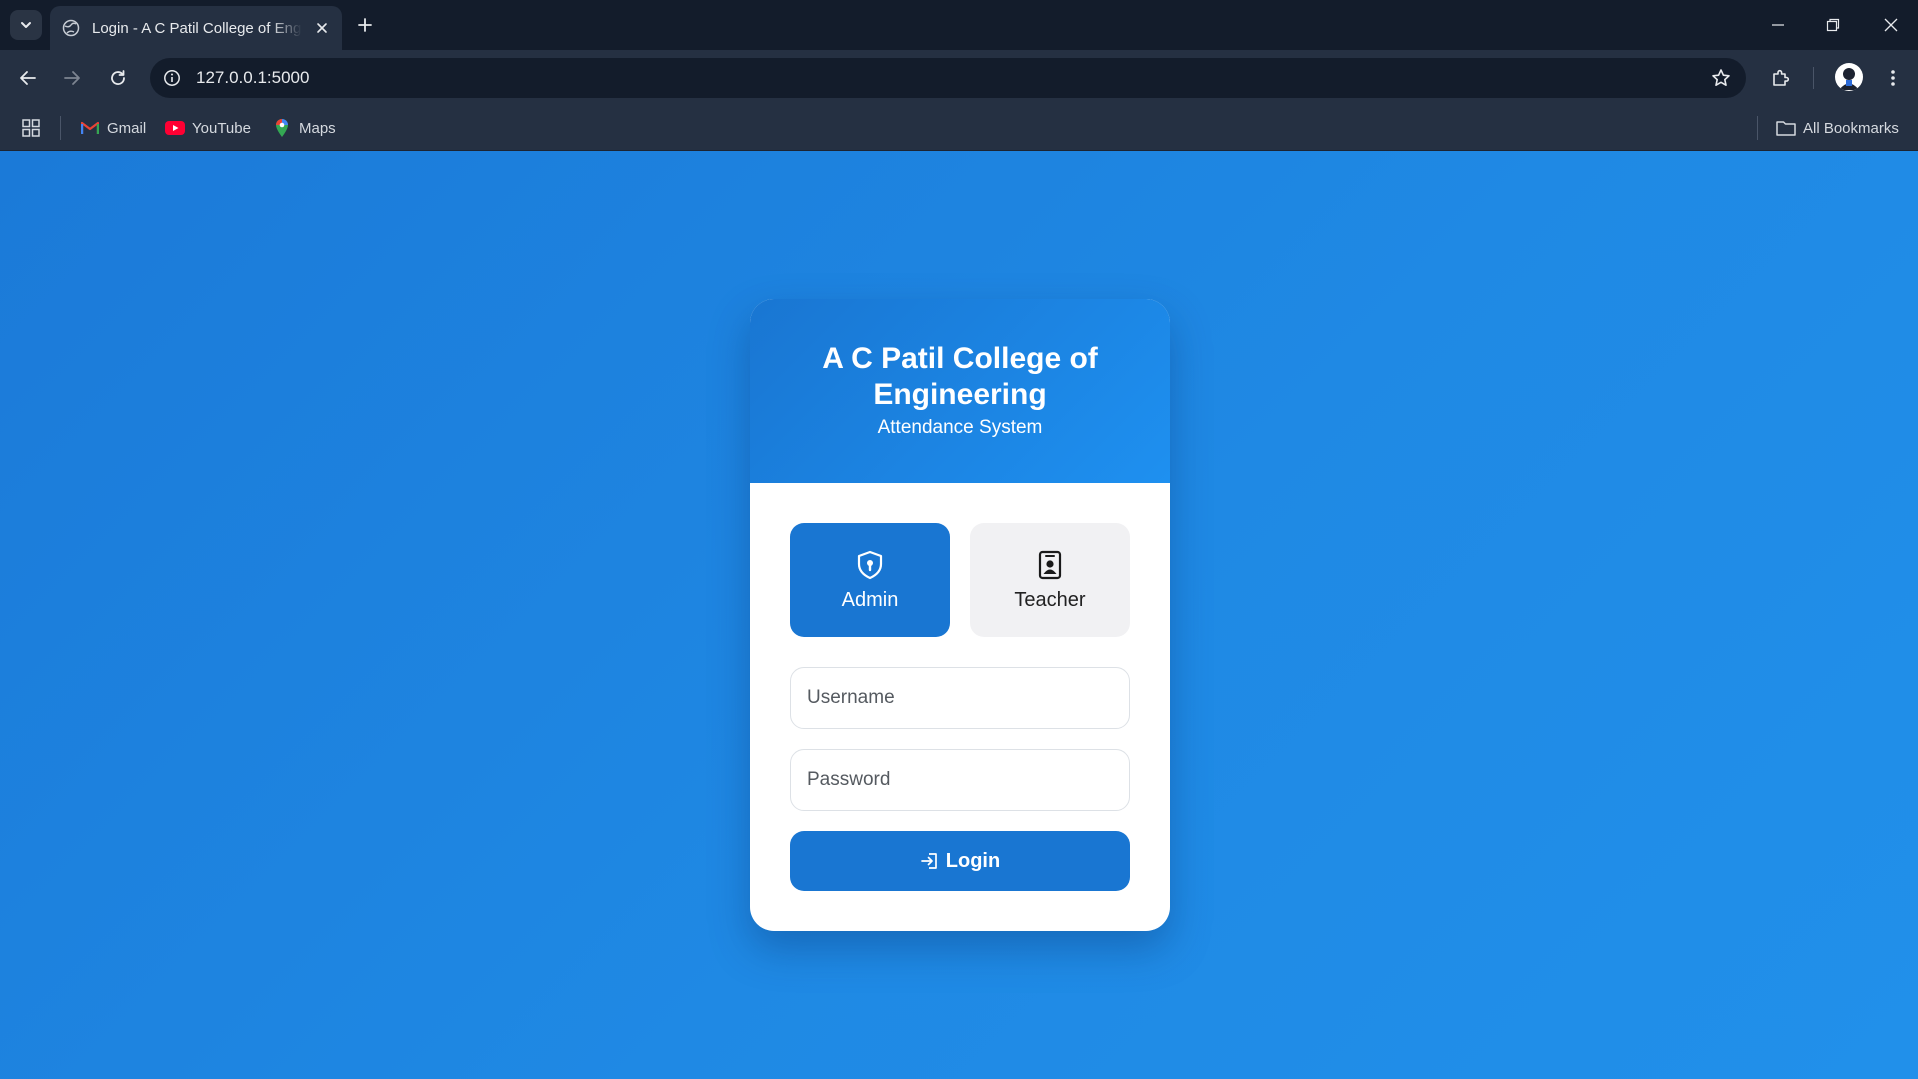  Describe the element at coordinates (31, 128) in the screenshot. I see `apps-grid-icon` at that location.